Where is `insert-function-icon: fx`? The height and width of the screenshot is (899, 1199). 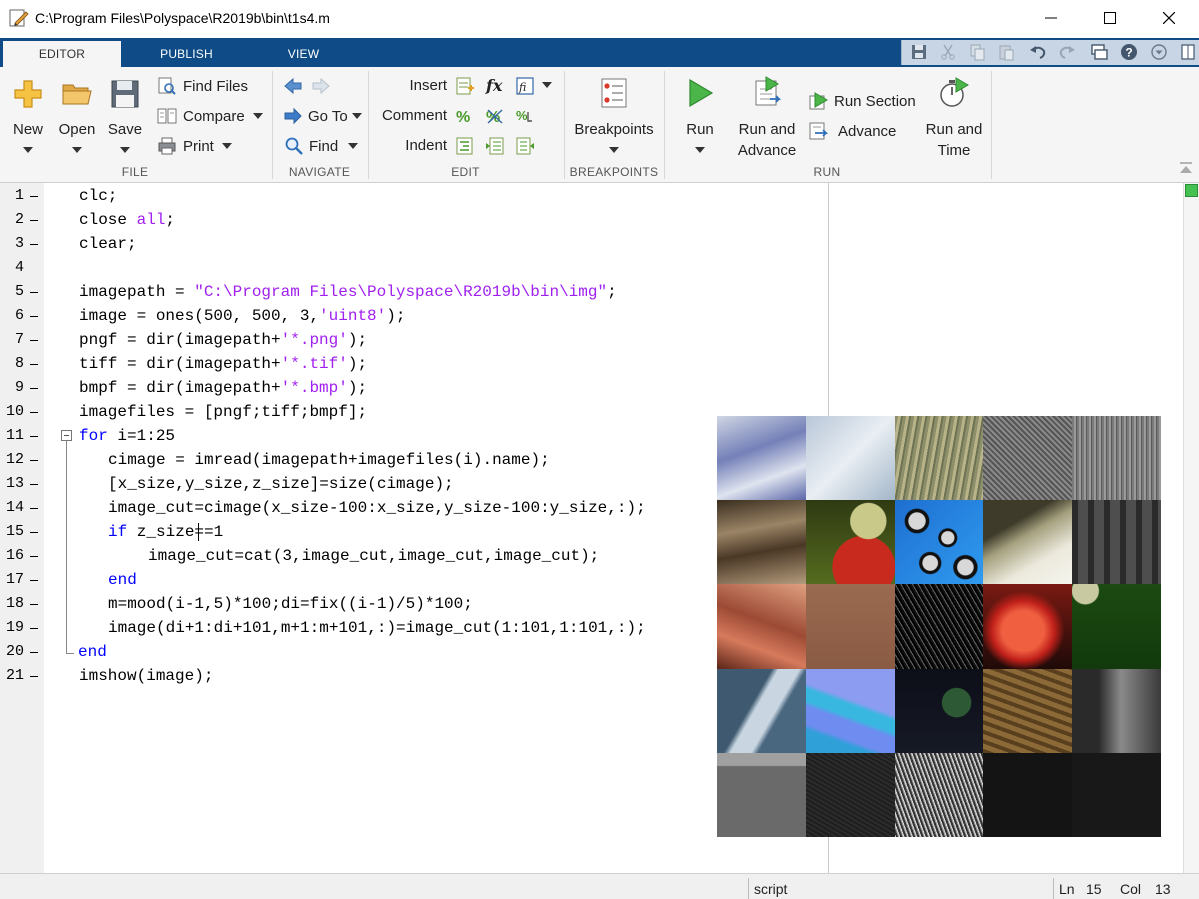 insert-function-icon: fx is located at coordinates (495, 85).